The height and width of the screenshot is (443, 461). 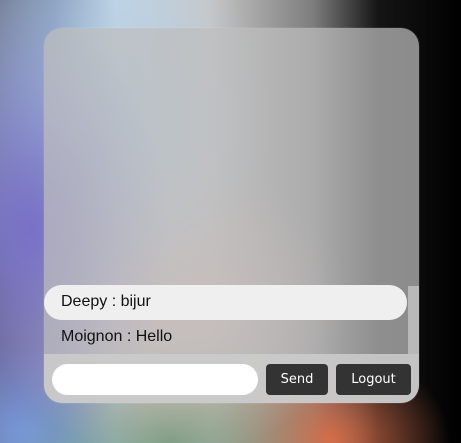 What do you see at coordinates (225, 302) in the screenshot?
I see `message-item: Deepy : bijur` at bounding box center [225, 302].